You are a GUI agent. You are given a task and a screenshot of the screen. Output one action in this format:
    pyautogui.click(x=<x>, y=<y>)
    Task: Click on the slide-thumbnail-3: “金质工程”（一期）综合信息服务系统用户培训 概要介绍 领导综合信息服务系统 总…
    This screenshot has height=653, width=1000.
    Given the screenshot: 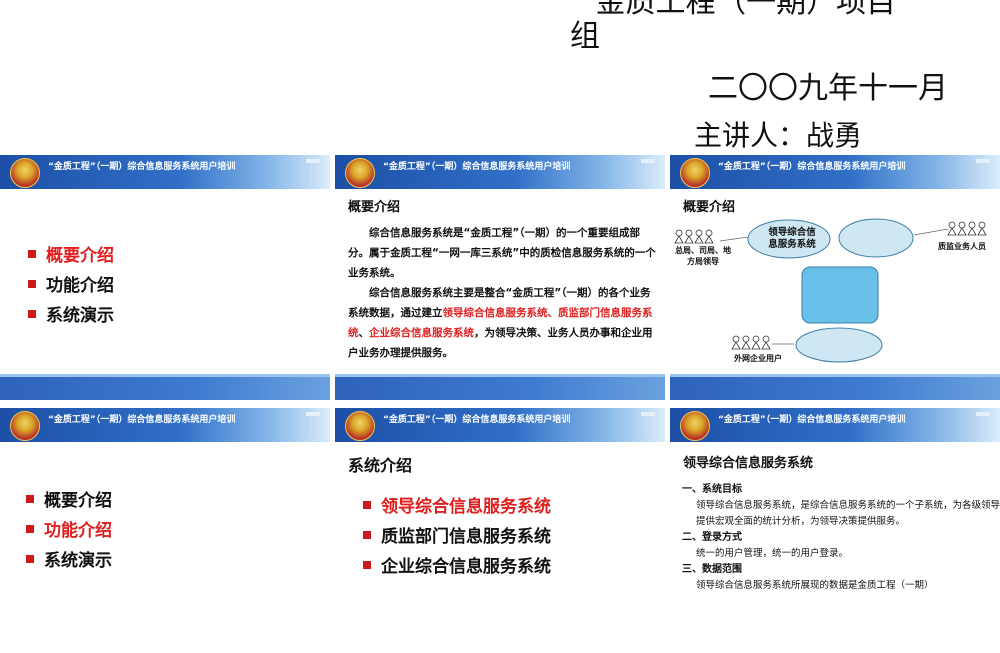 What is the action you would take?
    pyautogui.click(x=835, y=277)
    